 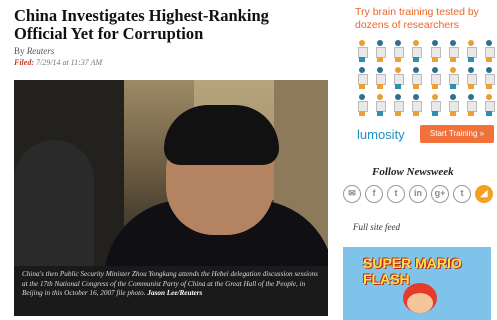 I want to click on byline: By Reuters, so click(x=34, y=51).